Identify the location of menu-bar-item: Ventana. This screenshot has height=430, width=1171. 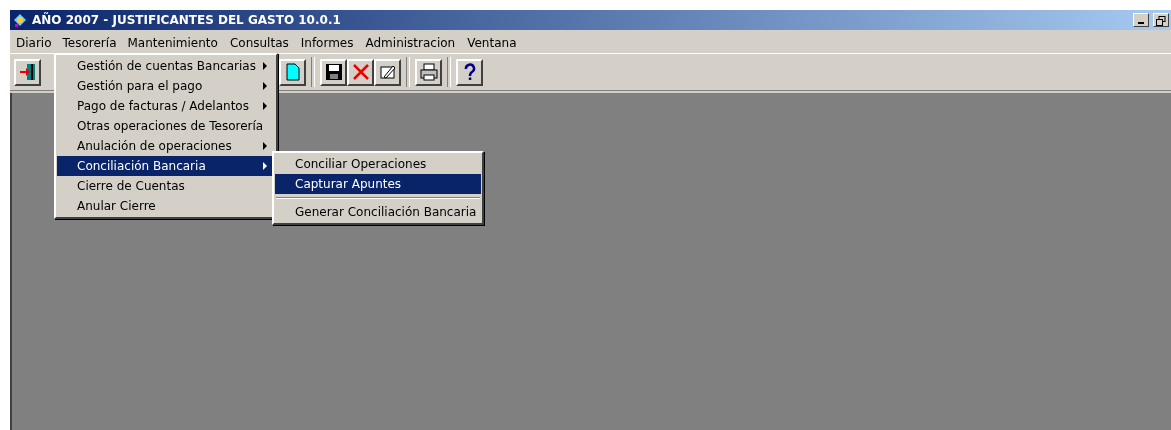
(492, 42).